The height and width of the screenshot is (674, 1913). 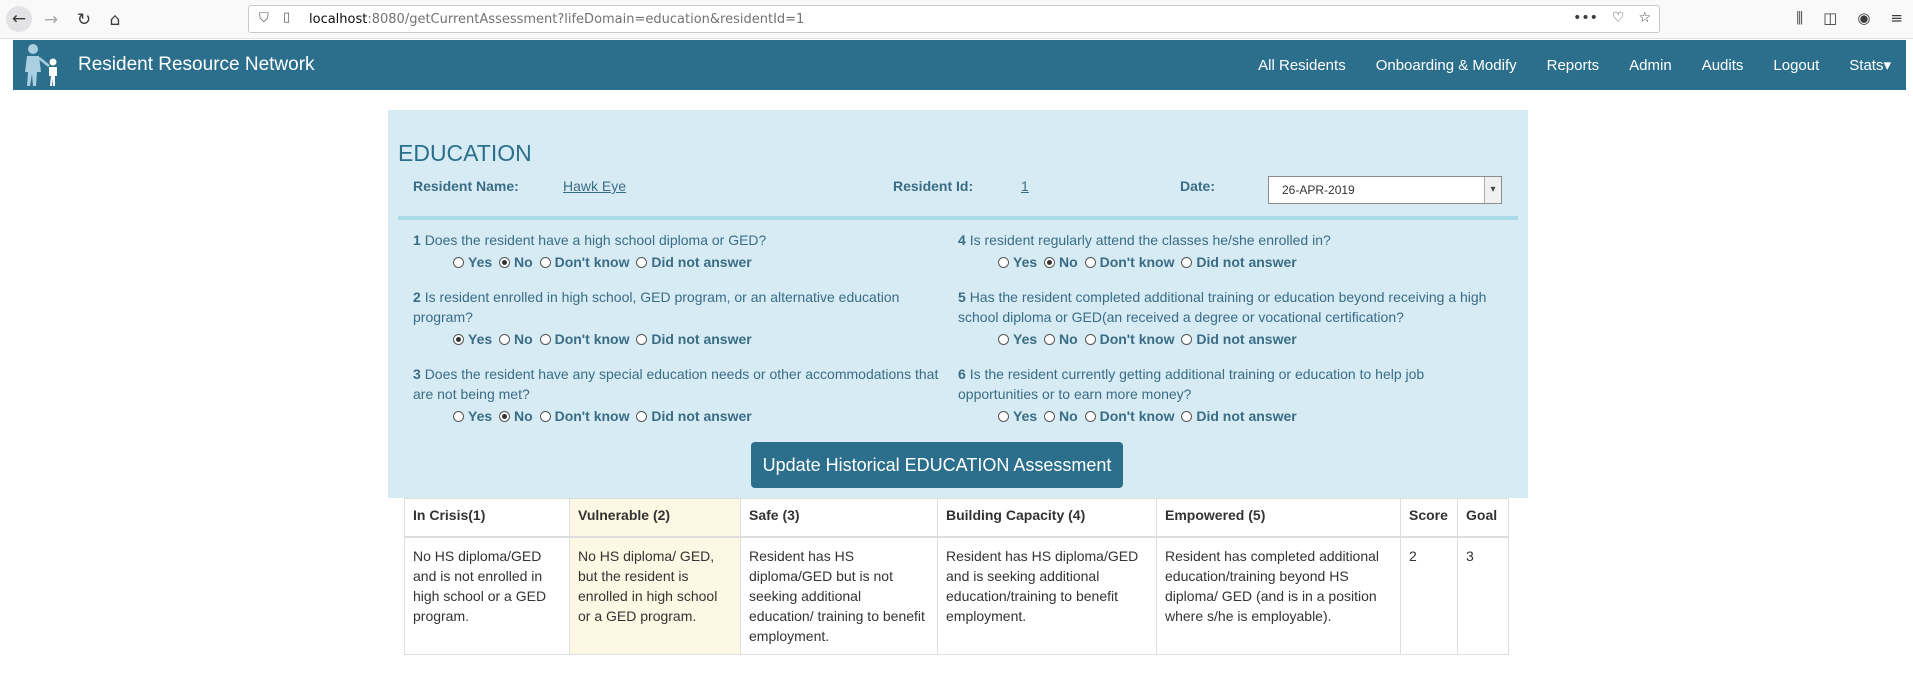 What do you see at coordinates (839, 518) in the screenshot?
I see `header-safe: Safe (3)` at bounding box center [839, 518].